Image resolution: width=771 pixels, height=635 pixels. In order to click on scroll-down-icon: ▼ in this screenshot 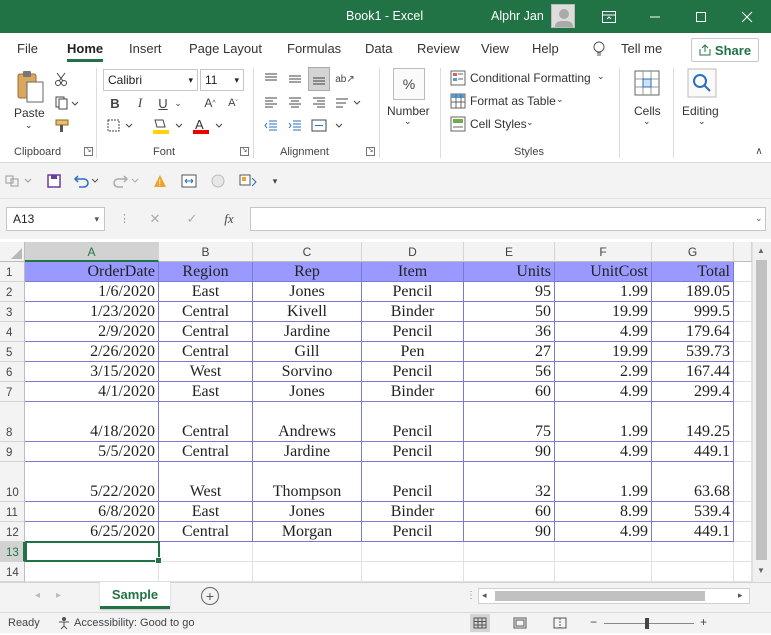, I will do `click(761, 570)`.